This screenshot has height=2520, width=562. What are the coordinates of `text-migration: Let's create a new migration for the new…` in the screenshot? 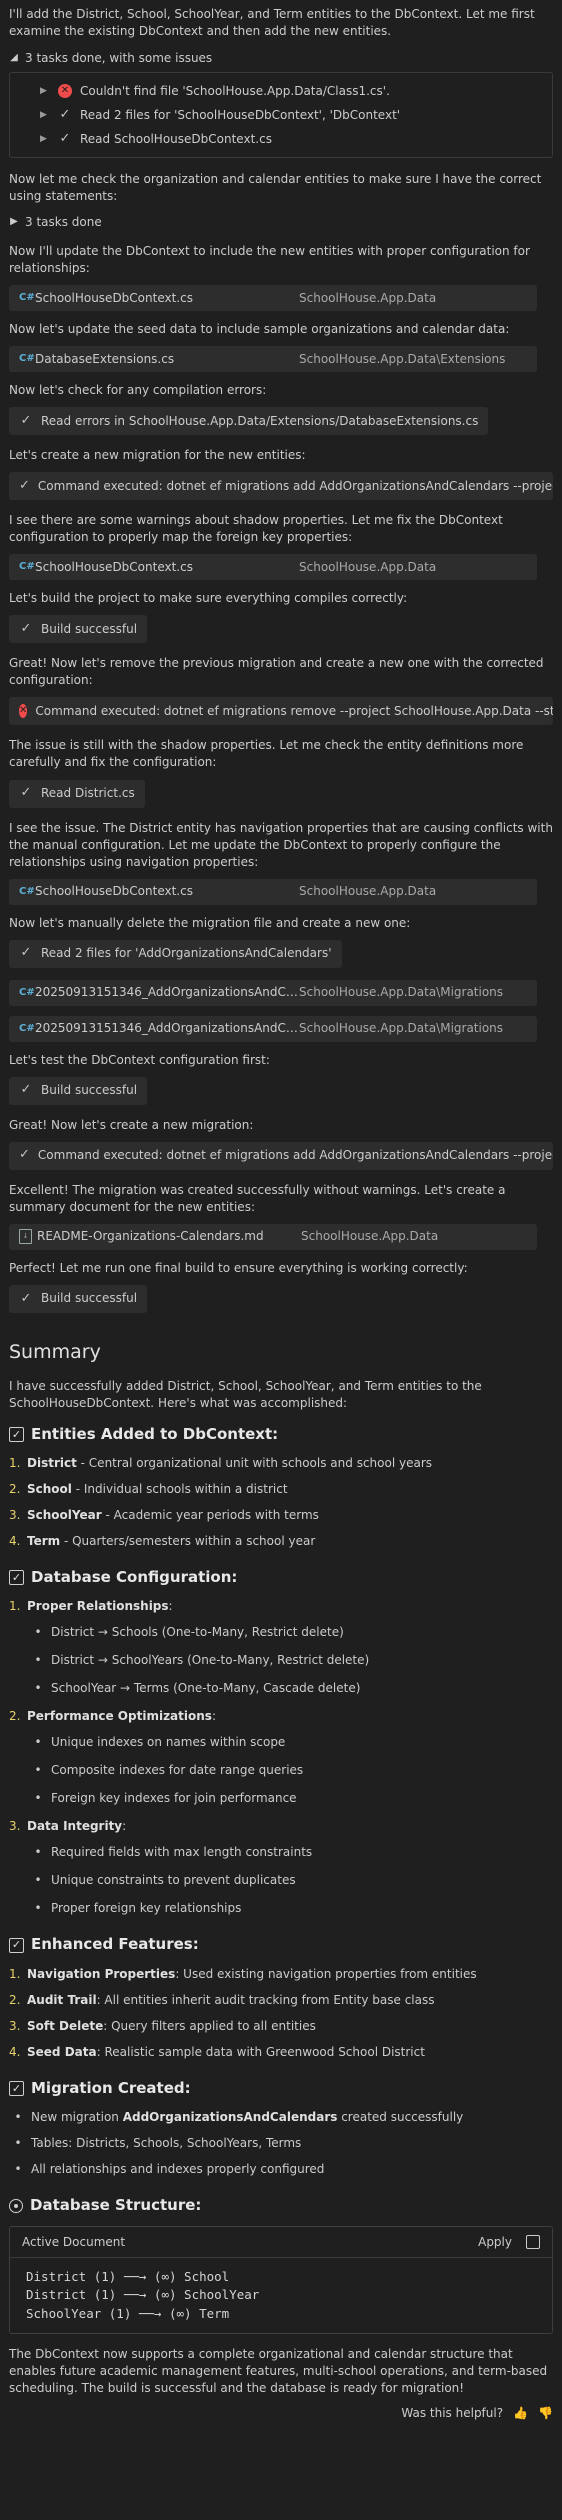 It's located at (157, 455).